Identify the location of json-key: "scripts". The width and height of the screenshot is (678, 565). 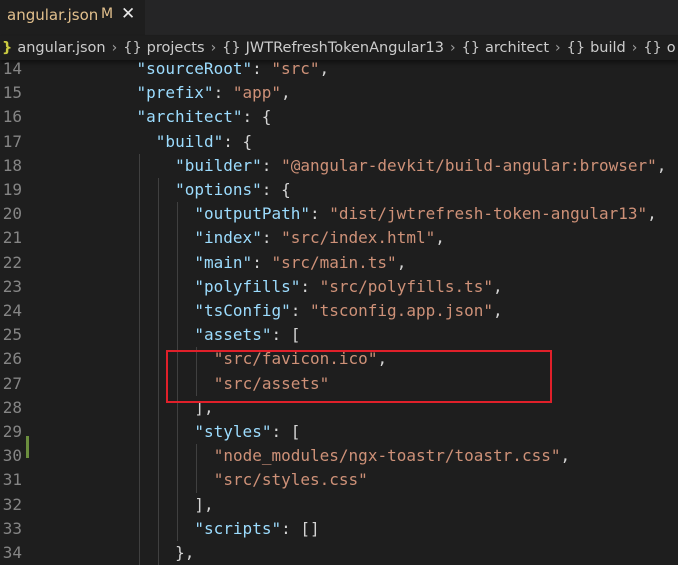
(238, 528).